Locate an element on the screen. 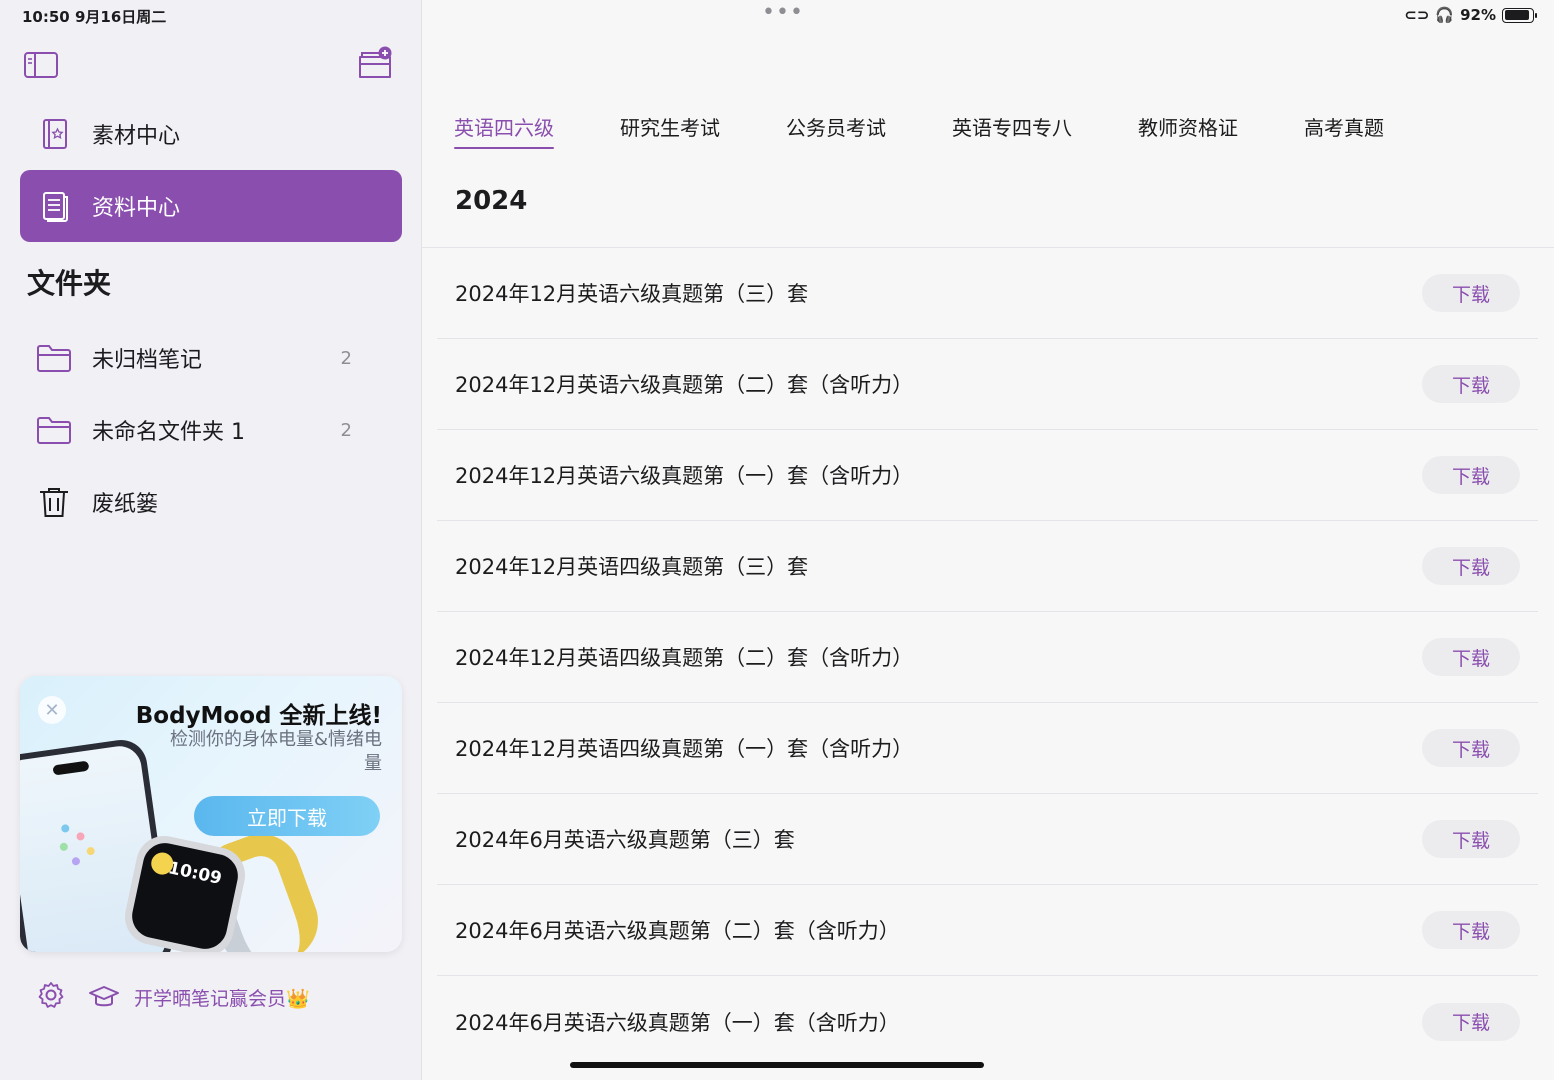  sidebar-toggle-icon is located at coordinates (41, 65).